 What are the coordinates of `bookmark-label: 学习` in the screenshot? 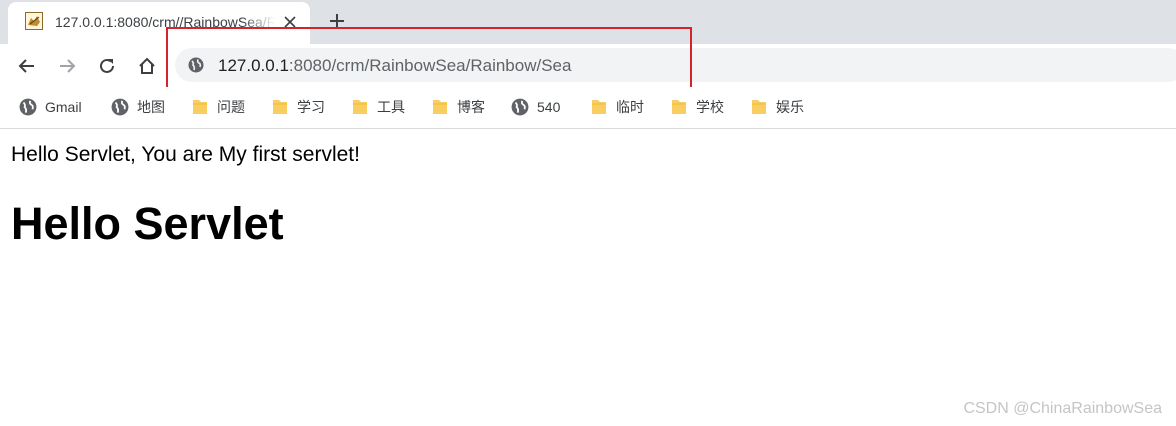 It's located at (311, 107).